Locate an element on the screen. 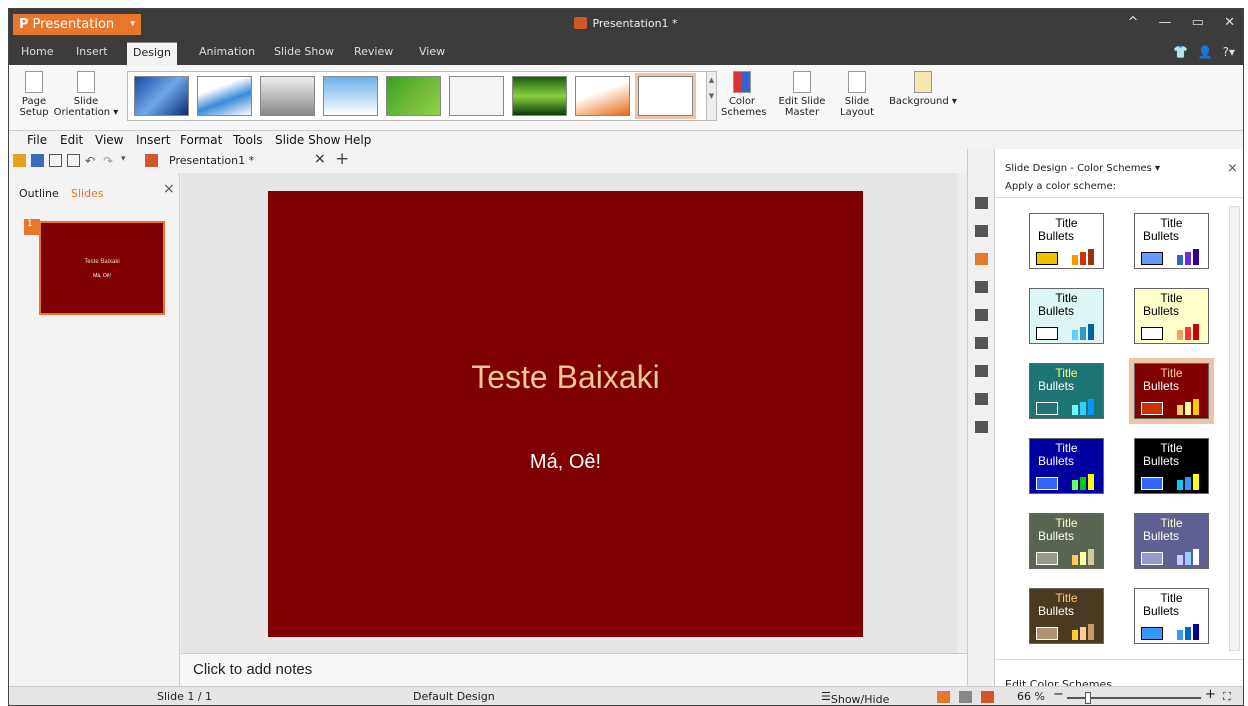 The width and height of the screenshot is (1248, 706). edit-slide-master-button: Edit Slide Master is located at coordinates (802, 94).